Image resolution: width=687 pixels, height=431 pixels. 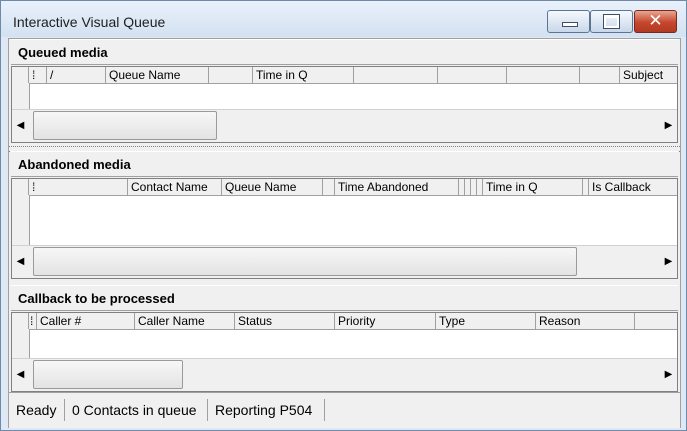 I want to click on col-contact-name: Contact Name, so click(x=175, y=187).